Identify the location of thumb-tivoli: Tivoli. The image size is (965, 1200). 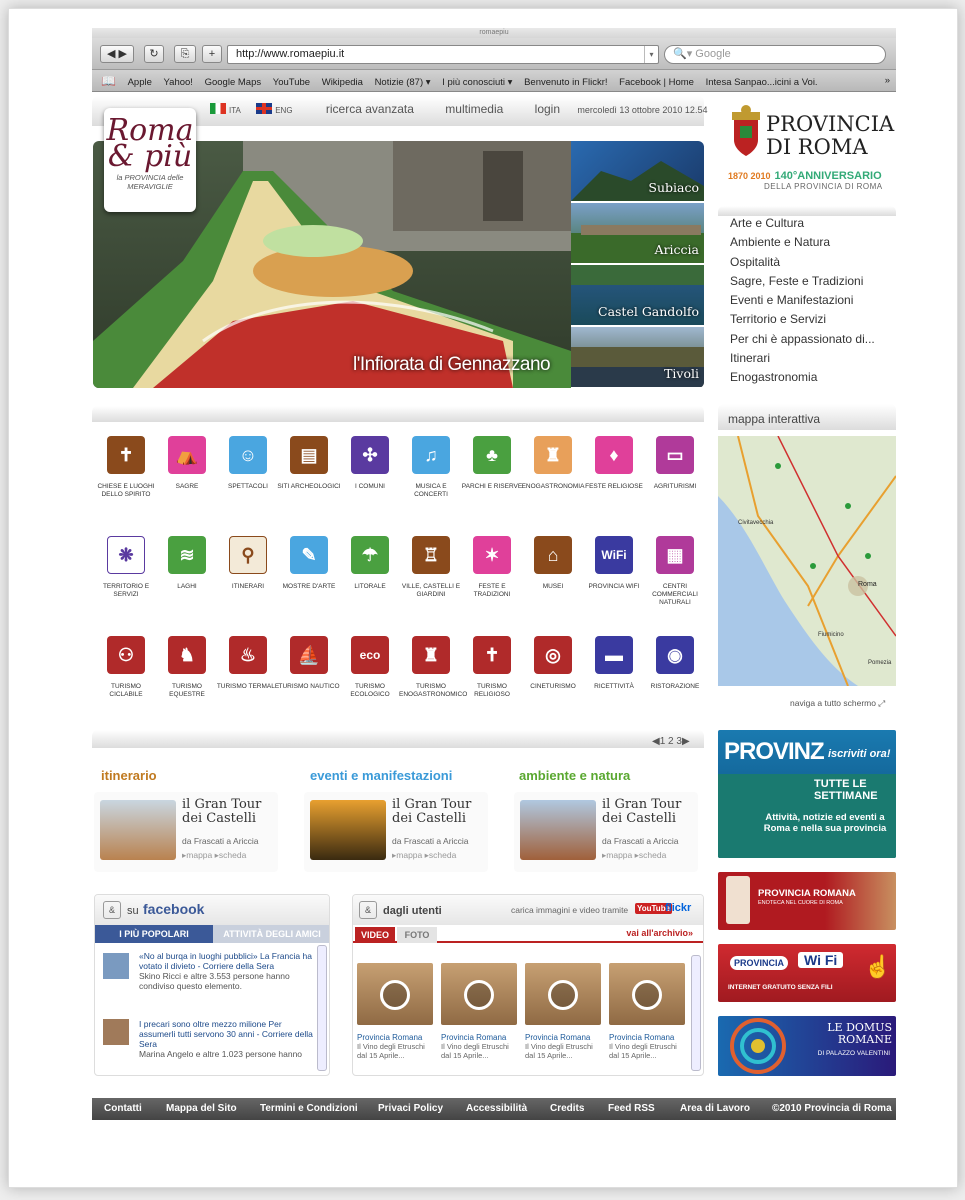
(637, 357).